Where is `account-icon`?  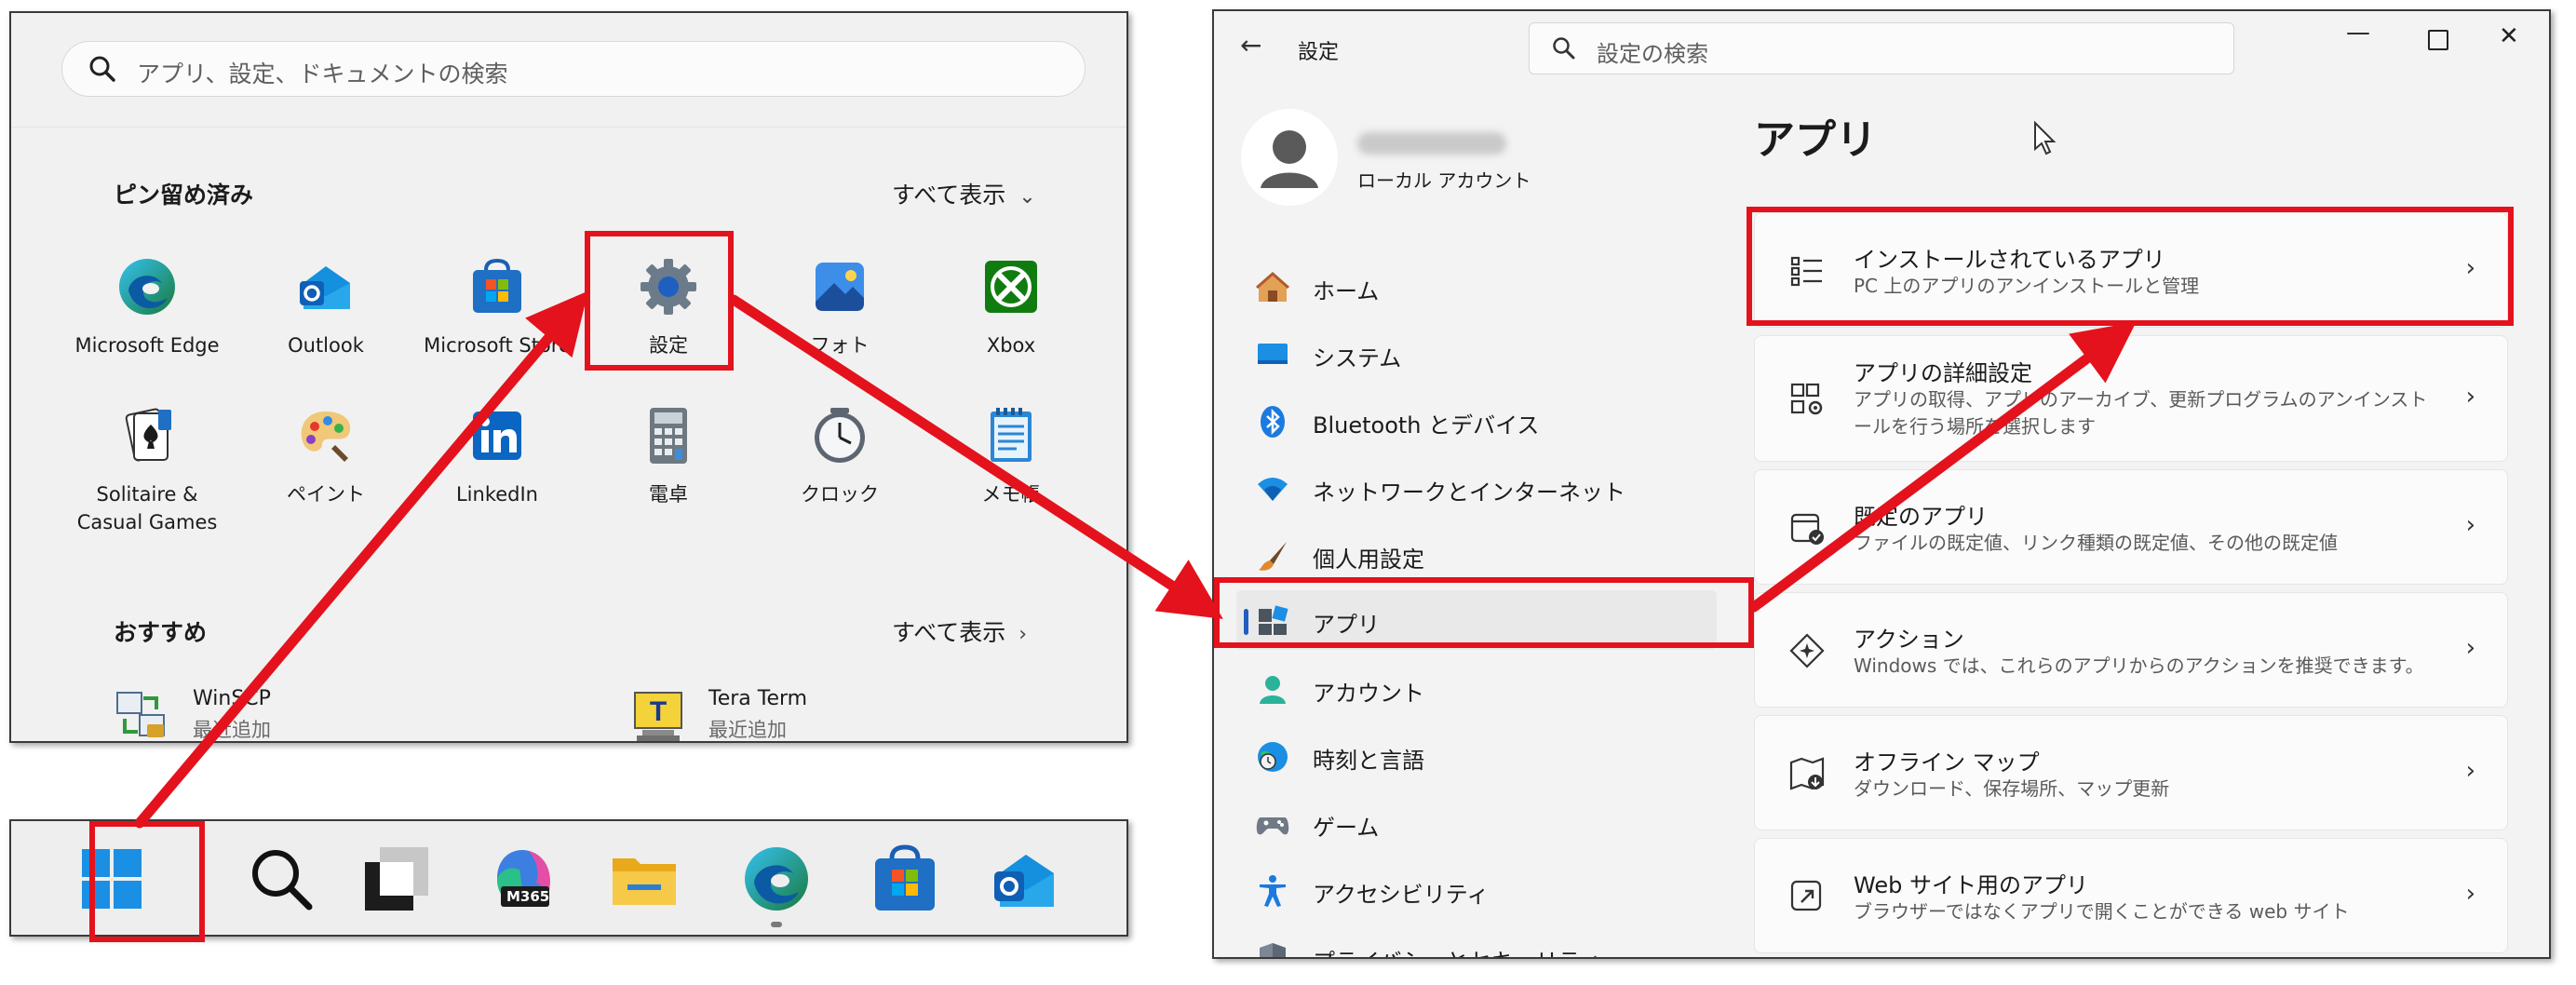
account-icon is located at coordinates (1273, 690).